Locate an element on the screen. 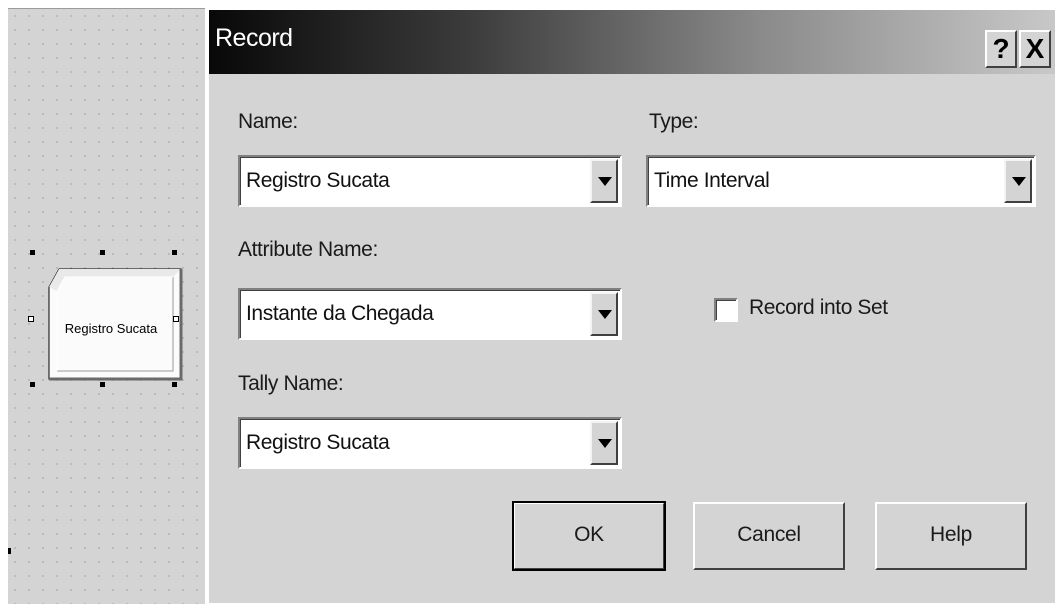 This screenshot has width=1057, height=605. module-label: Registro Sucata is located at coordinates (111, 328).